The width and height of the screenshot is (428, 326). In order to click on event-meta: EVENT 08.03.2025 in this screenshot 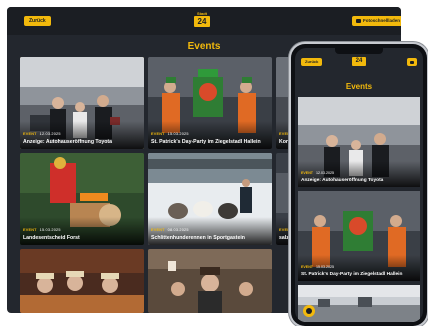, I will do `click(170, 230)`.